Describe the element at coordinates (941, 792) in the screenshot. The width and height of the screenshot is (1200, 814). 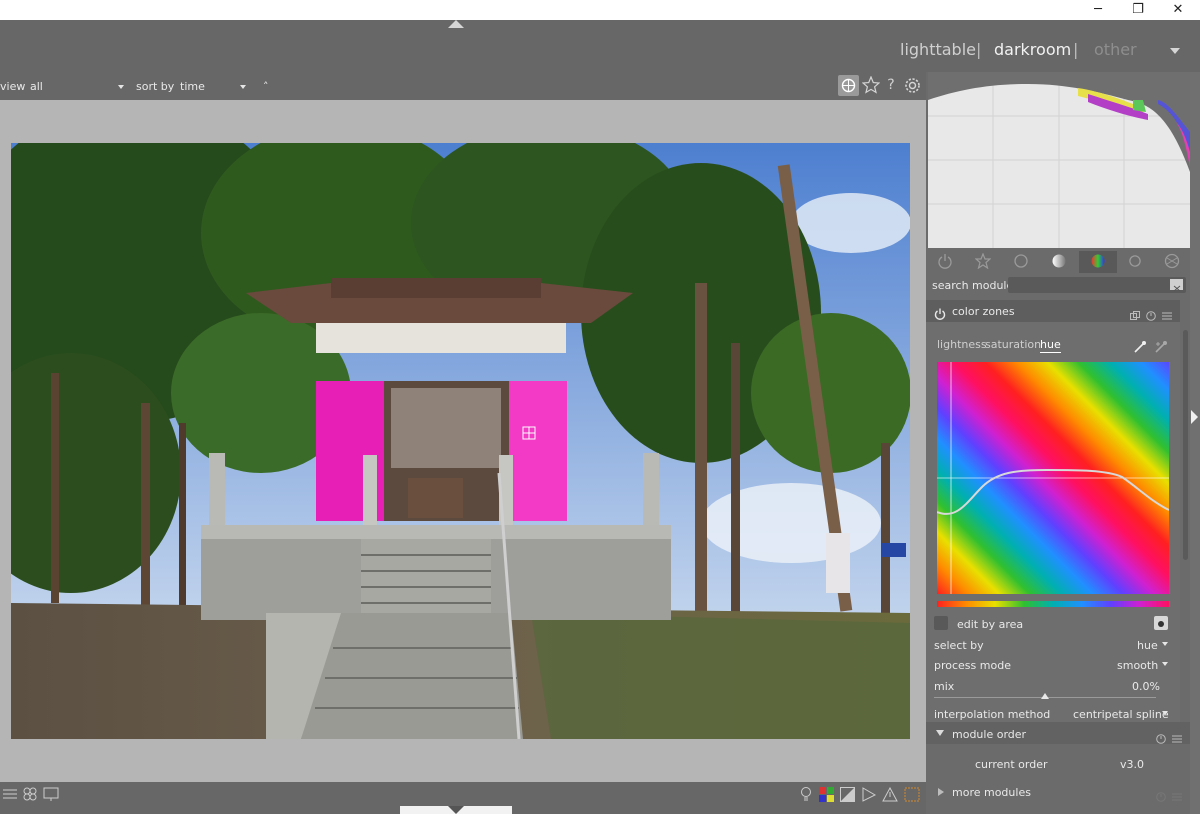
I see `expand-right-icon` at that location.